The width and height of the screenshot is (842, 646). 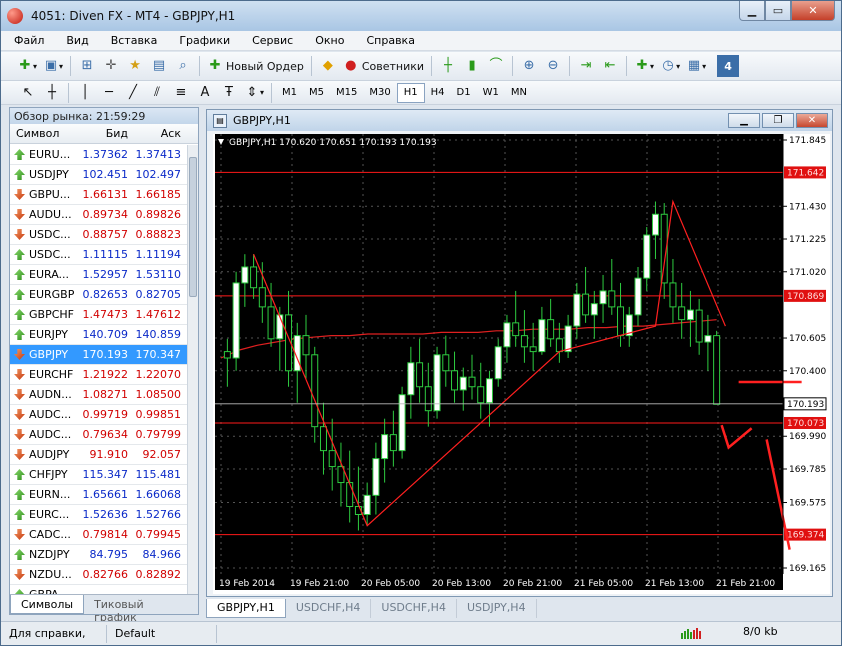 I want to click on expert-advisors-button: ● Советники, so click(x=383, y=66).